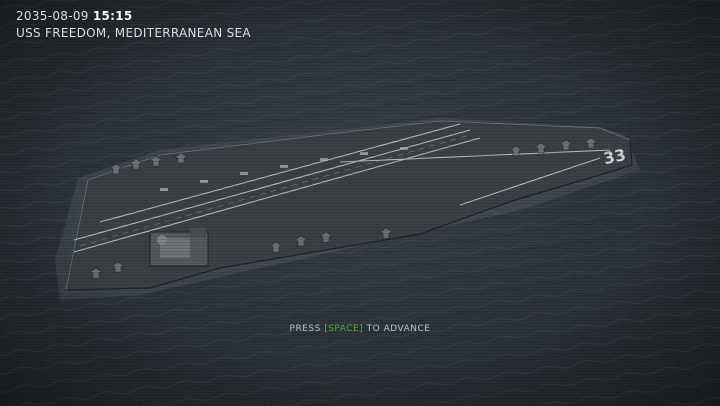 Image resolution: width=720 pixels, height=406 pixels. What do you see at coordinates (307, 329) in the screenshot?
I see `prompt-text-before: PRESS` at bounding box center [307, 329].